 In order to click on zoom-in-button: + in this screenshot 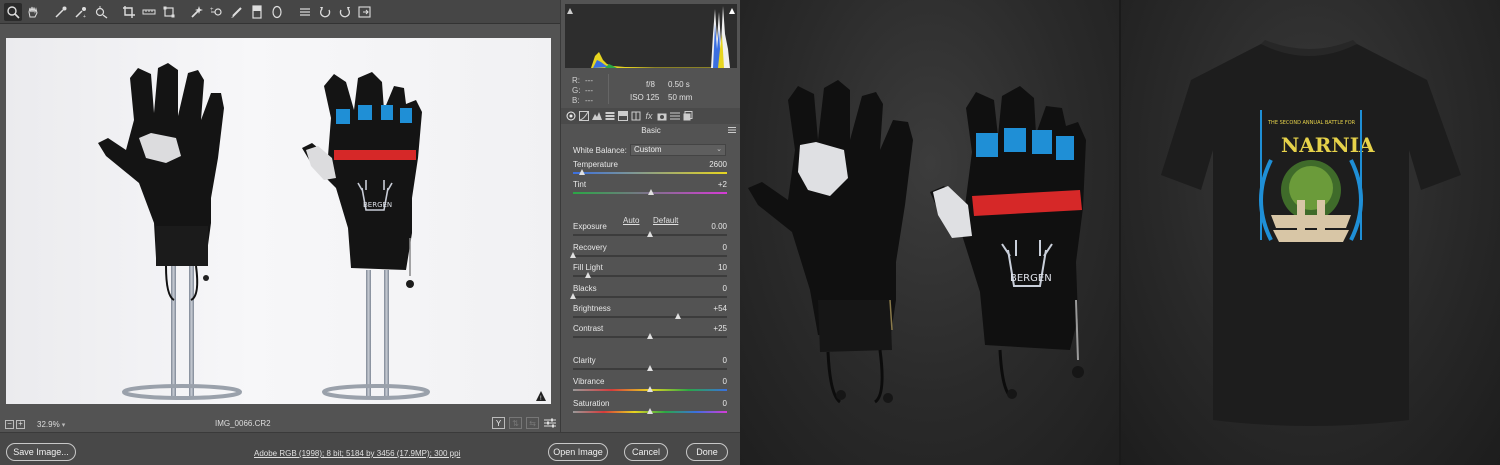, I will do `click(20, 424)`.